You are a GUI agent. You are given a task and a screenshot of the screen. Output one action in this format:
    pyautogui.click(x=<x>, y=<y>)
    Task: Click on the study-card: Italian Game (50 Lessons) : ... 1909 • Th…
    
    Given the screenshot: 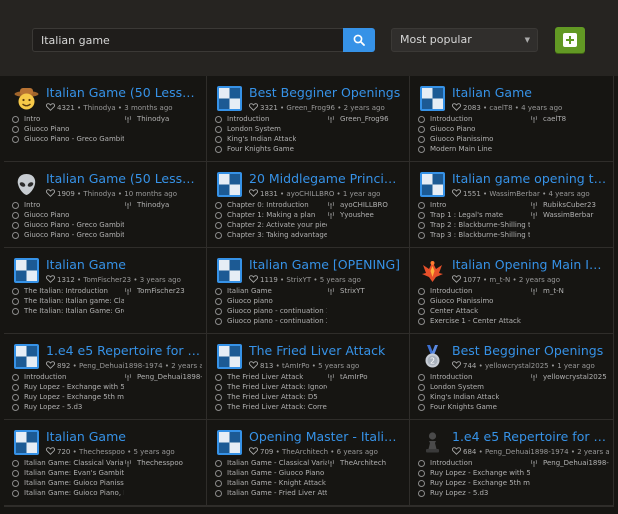 What is the action you would take?
    pyautogui.click(x=105, y=205)
    